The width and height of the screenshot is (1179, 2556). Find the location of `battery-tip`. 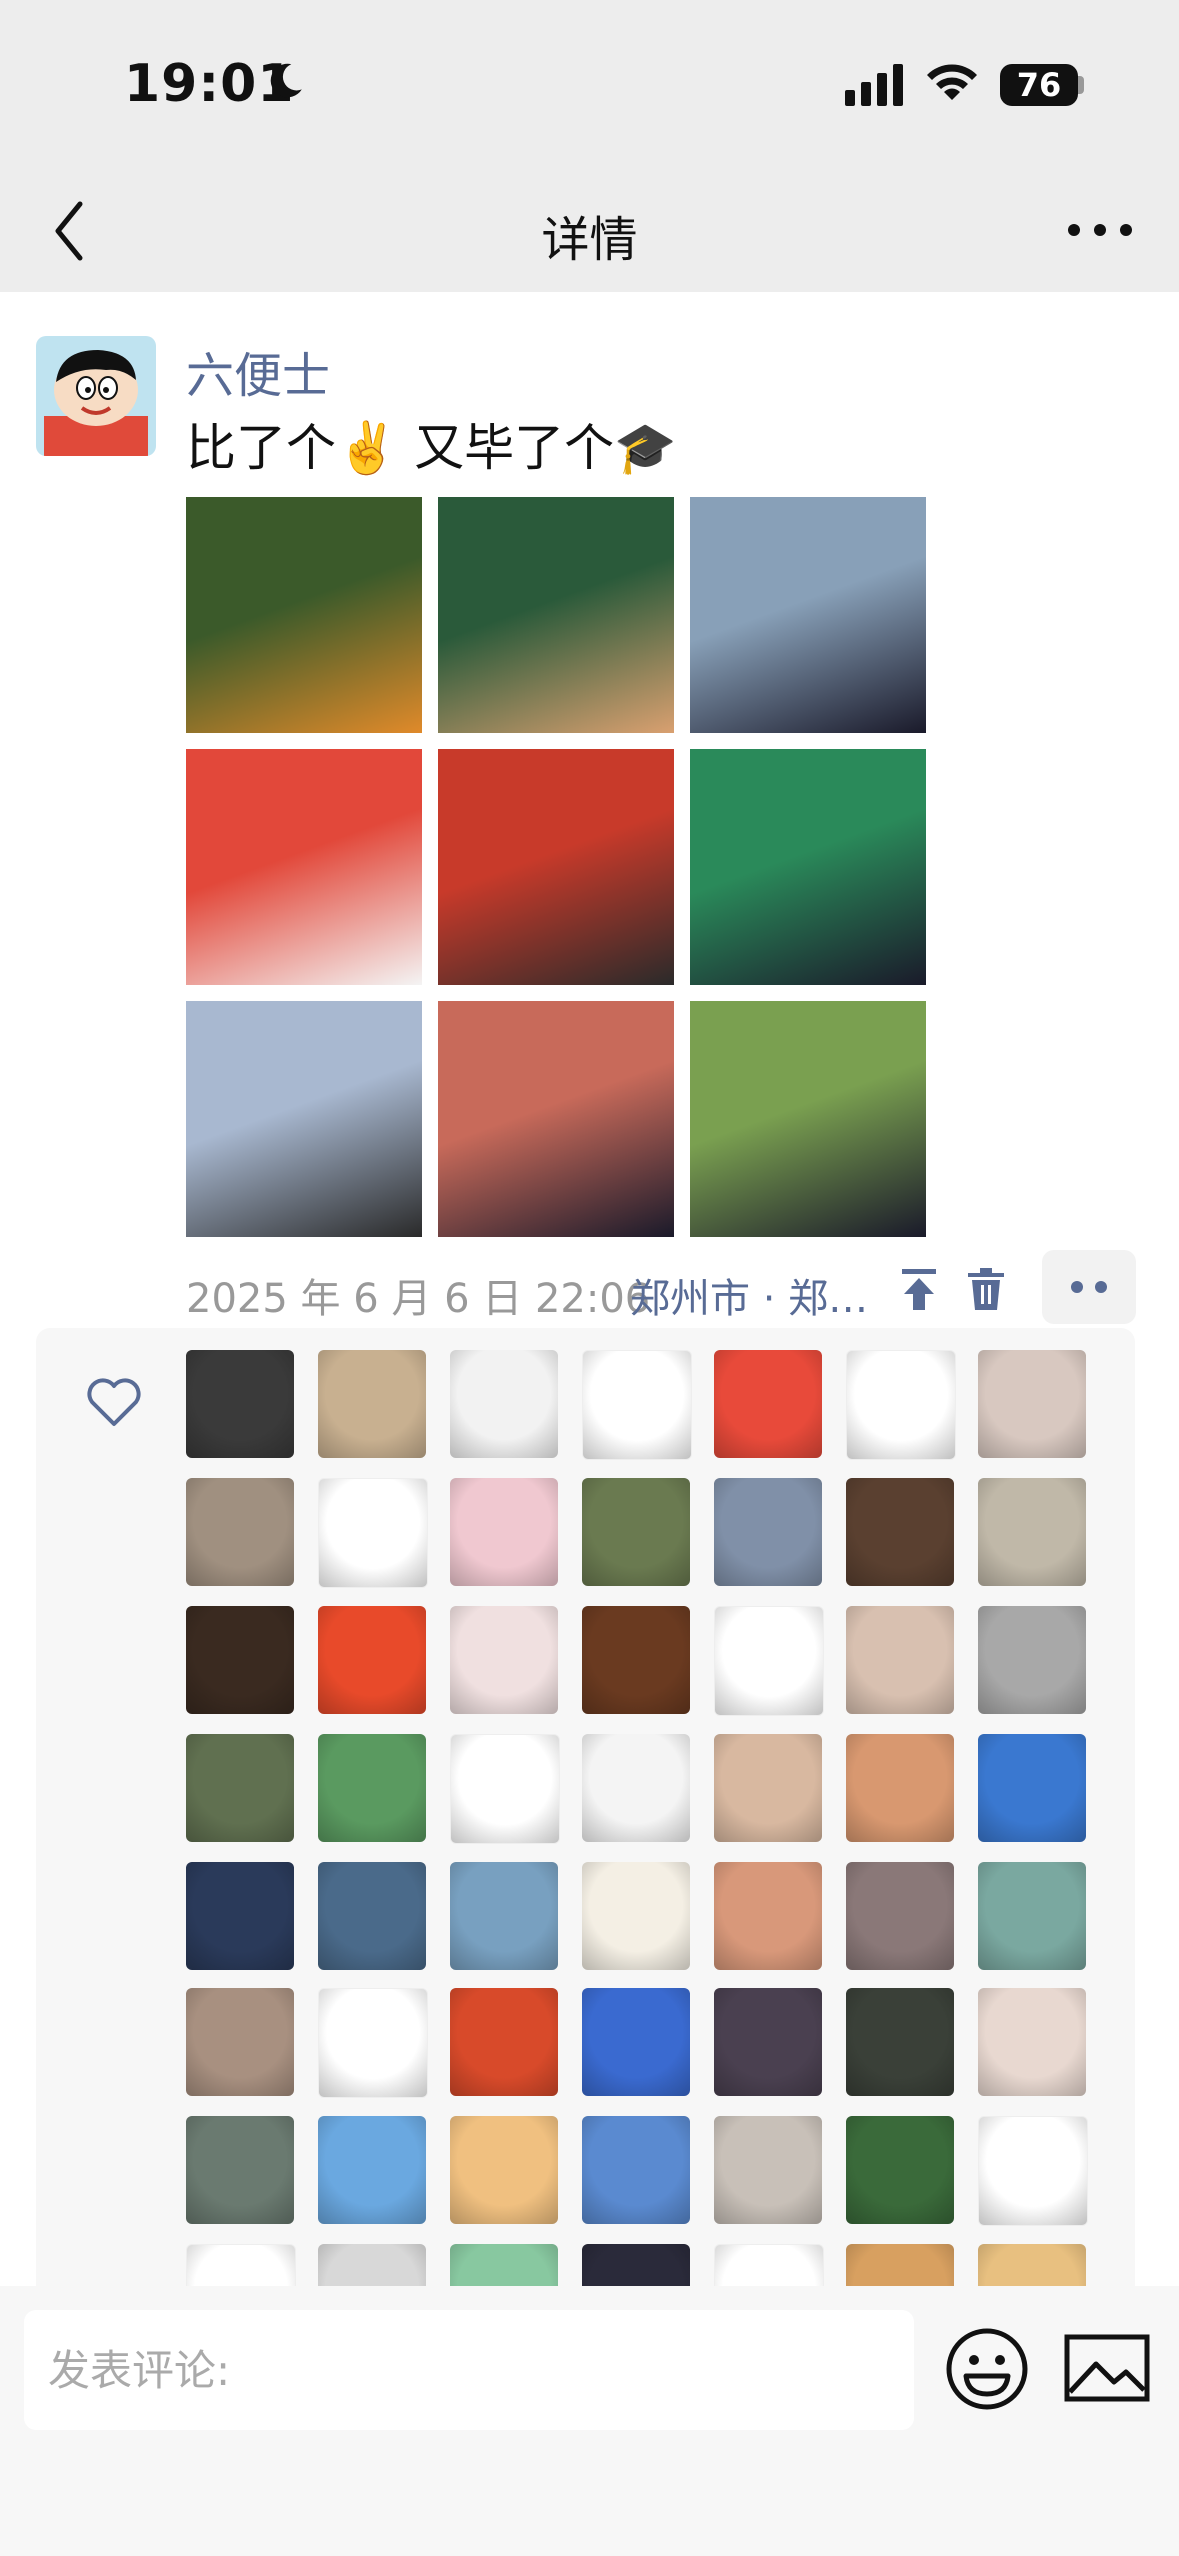

battery-tip is located at coordinates (1081, 85).